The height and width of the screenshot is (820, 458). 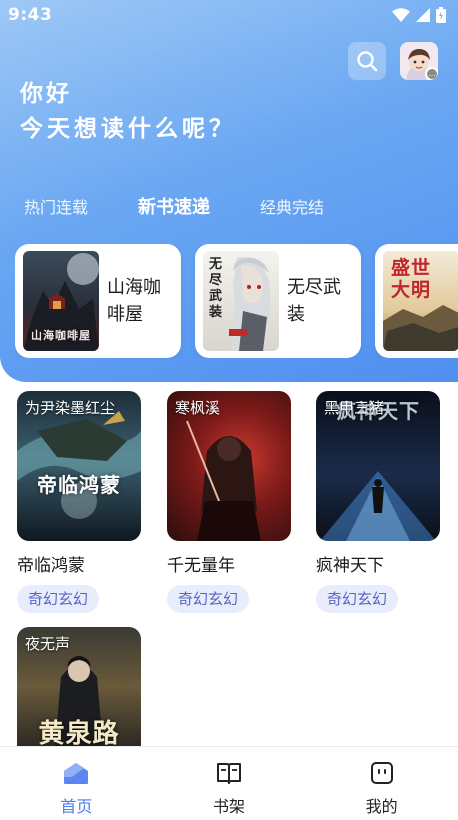 I want to click on featured-carousel: 山海咖啡屋 山海咖啡屋 无尽武装 无尽武装 盛世大明, so click(x=236, y=301).